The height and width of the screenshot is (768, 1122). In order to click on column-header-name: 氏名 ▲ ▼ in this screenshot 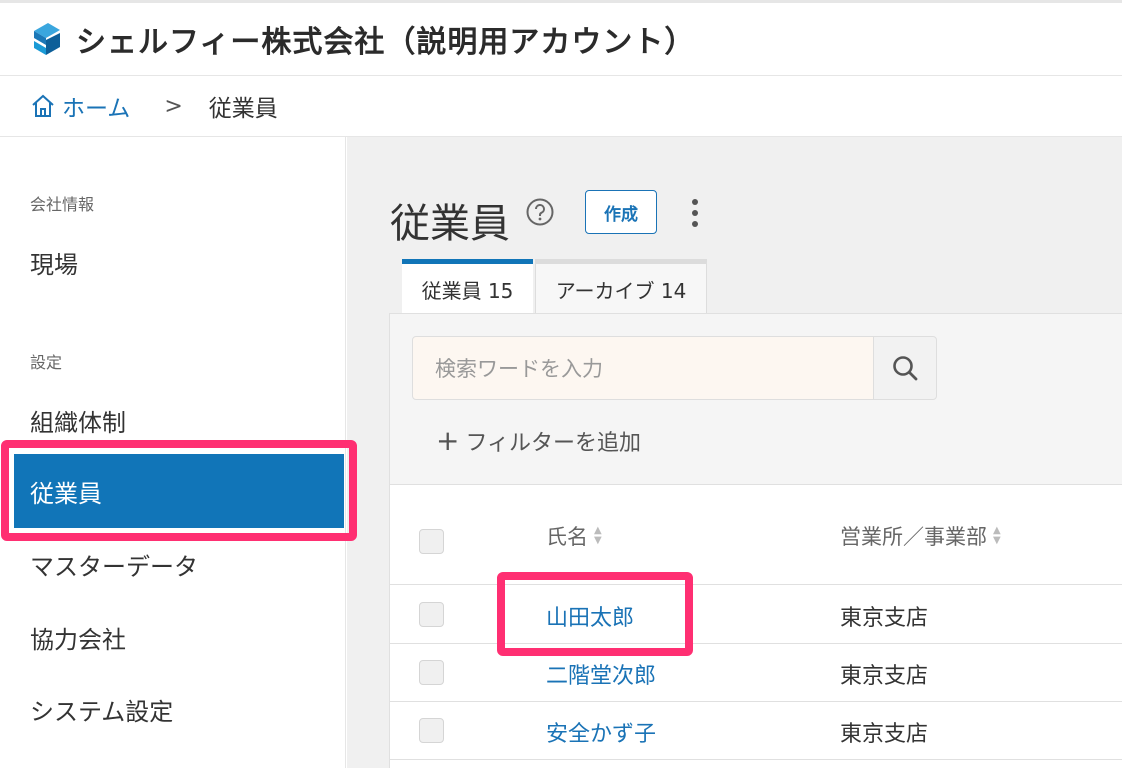, I will do `click(574, 536)`.